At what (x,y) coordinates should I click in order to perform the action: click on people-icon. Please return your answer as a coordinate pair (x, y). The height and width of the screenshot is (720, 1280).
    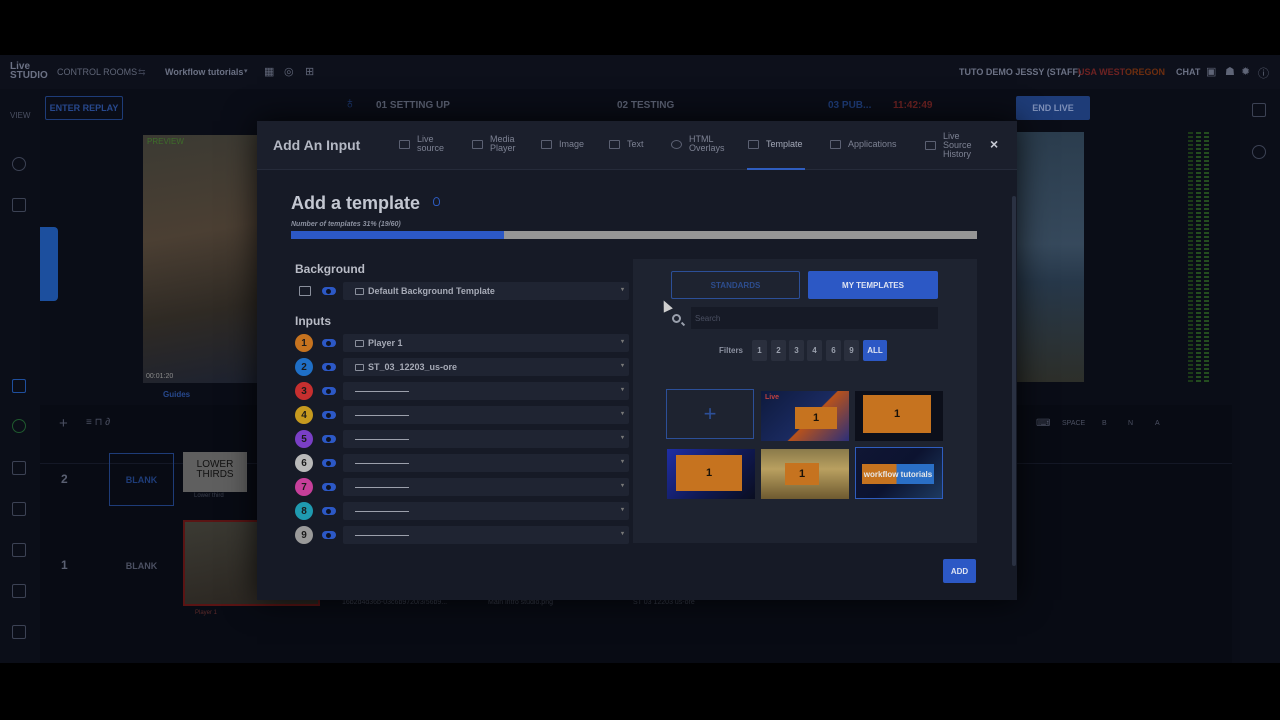
    Looking at the image, I should click on (19, 591).